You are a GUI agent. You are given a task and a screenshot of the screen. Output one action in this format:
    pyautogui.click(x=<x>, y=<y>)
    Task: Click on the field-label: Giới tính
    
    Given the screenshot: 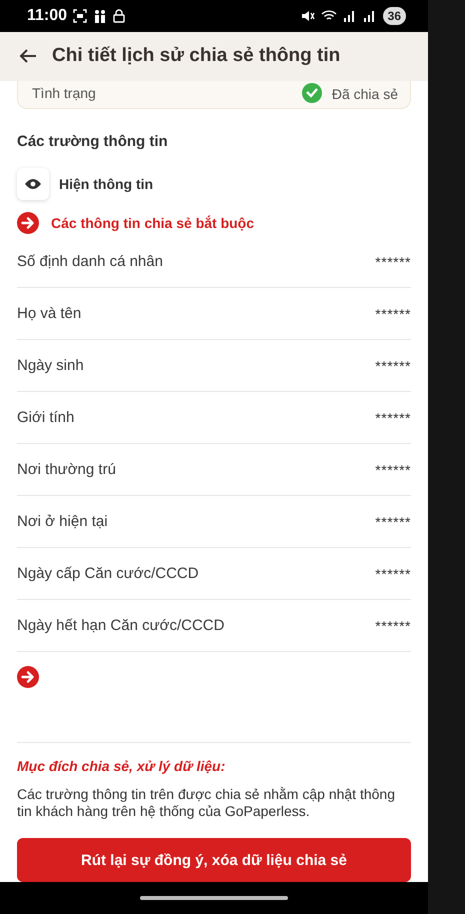 What is the action you would take?
    pyautogui.click(x=45, y=417)
    